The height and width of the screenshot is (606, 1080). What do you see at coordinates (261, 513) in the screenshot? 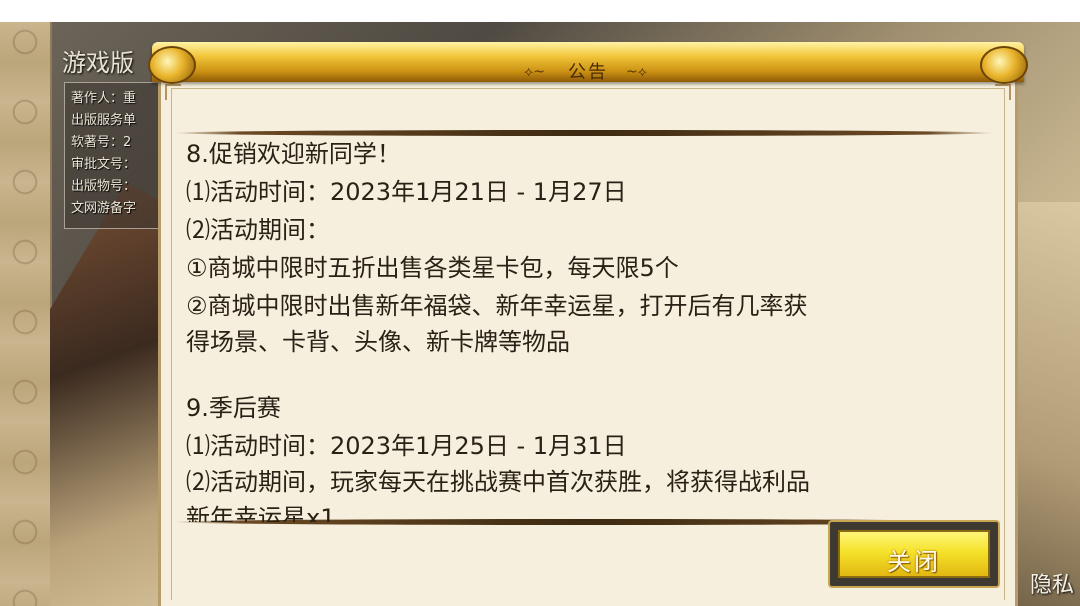
I see `announcement-line: 新年幸运星x1` at bounding box center [261, 513].